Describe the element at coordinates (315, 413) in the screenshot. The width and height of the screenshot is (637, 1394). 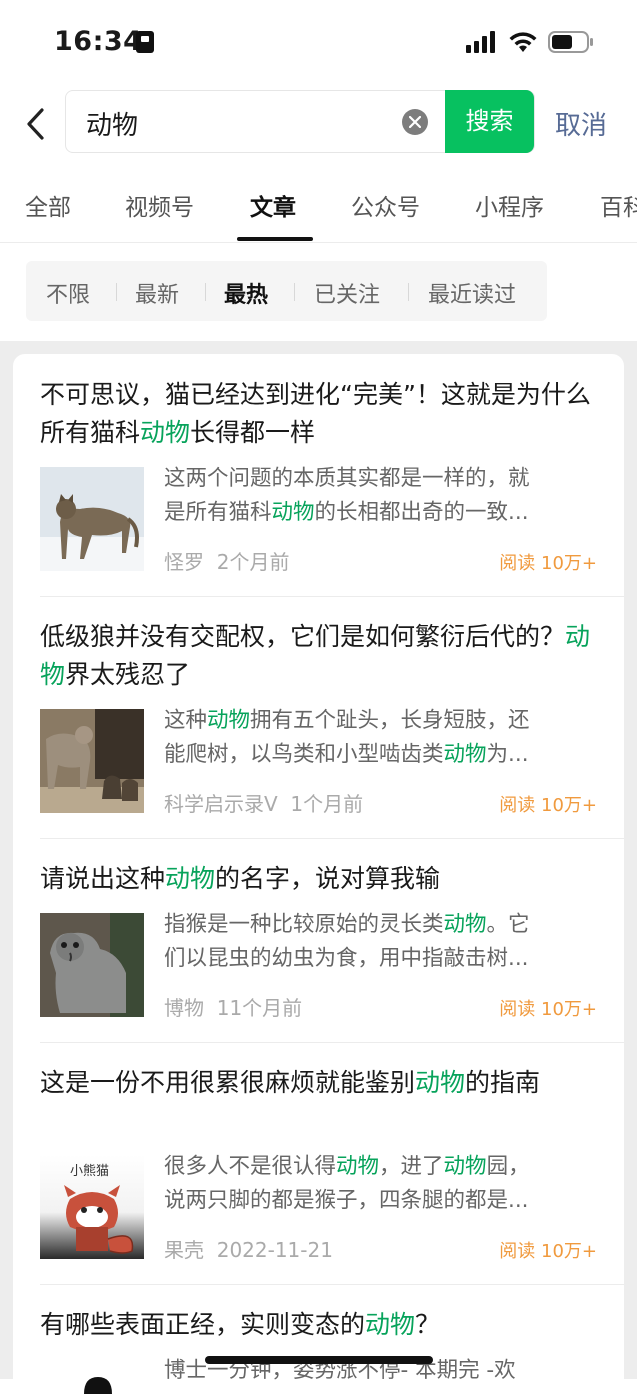
I see `article-title: 不可思议，猫已经达到进化“完美”！这就是为什么所有猫科动物长得都一样` at that location.